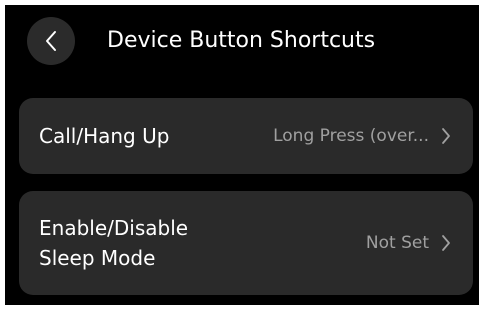 This screenshot has height=309, width=483. What do you see at coordinates (114, 243) in the screenshot?
I see `setting-label: Enable/Disable Sleep Mode` at bounding box center [114, 243].